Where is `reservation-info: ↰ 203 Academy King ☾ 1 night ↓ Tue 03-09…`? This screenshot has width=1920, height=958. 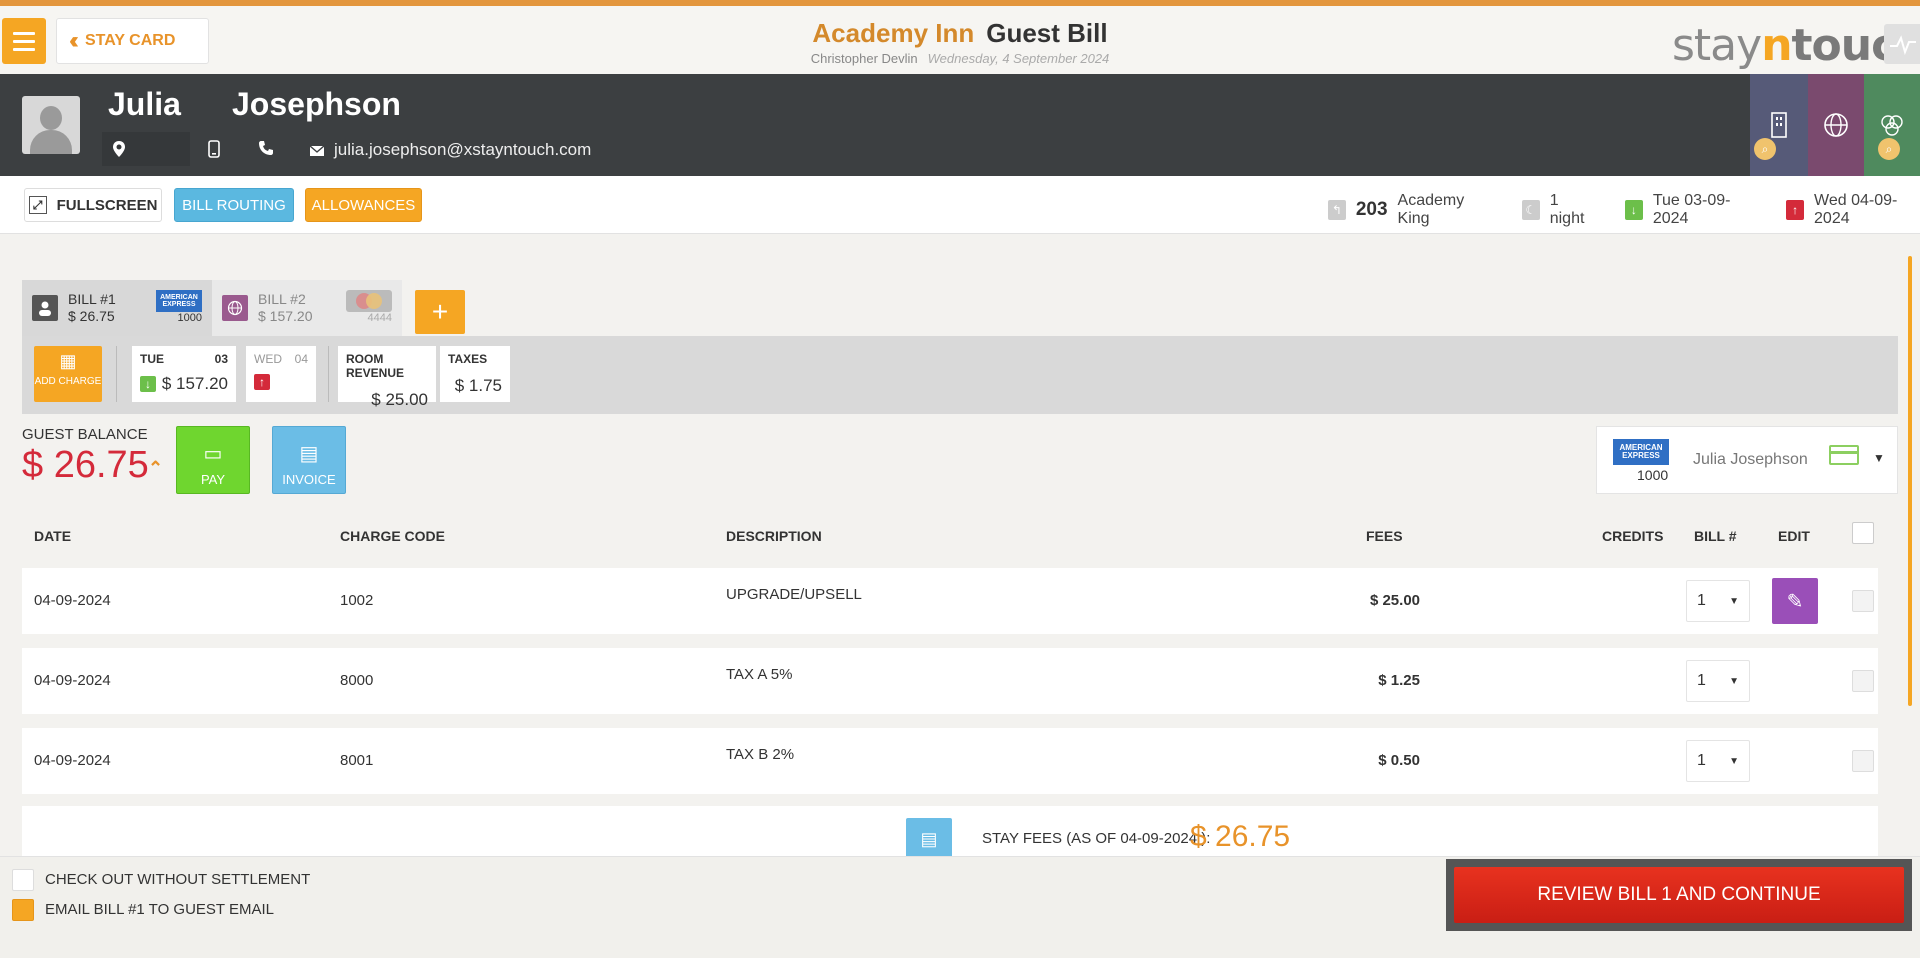
reservation-info: ↰ 203 Academy King ☾ 1 night ↓ Tue 03-09… is located at coordinates (1624, 210).